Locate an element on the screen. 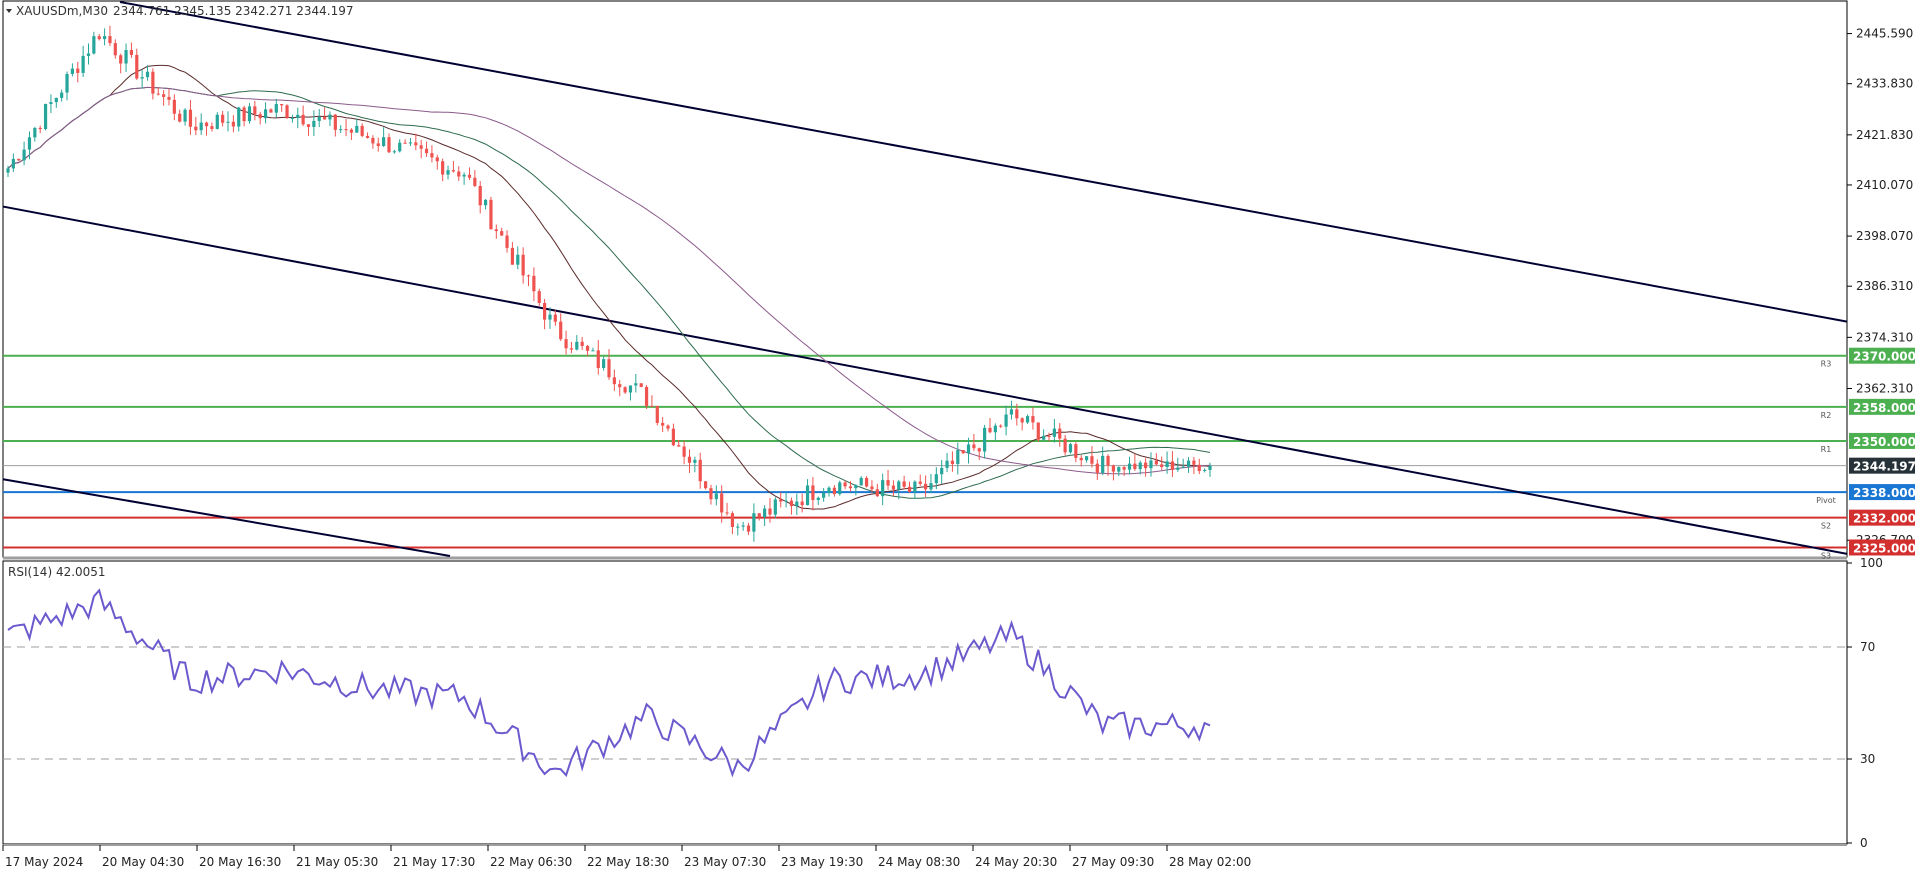 This screenshot has width=1916, height=874. time-tick-label: 24 May 08:30 is located at coordinates (919, 862).